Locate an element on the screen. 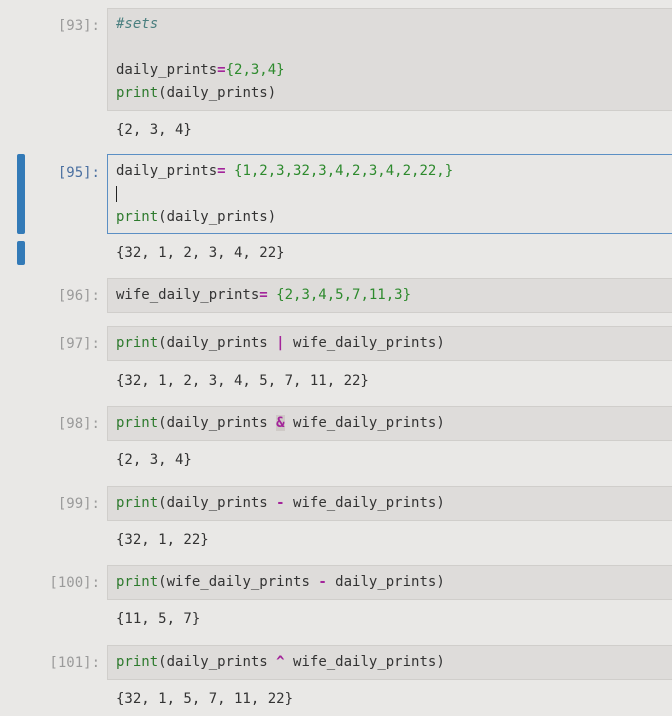  code-line: print(daily_prints | wife_daily_prints) is located at coordinates (390, 343).